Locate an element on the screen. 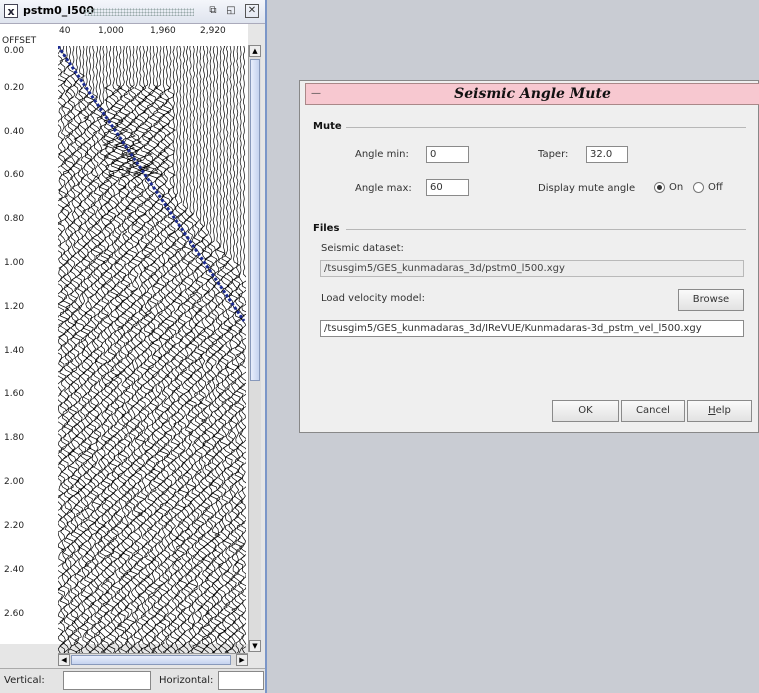 The height and width of the screenshot is (693, 759). horizontal-field is located at coordinates (241, 680).